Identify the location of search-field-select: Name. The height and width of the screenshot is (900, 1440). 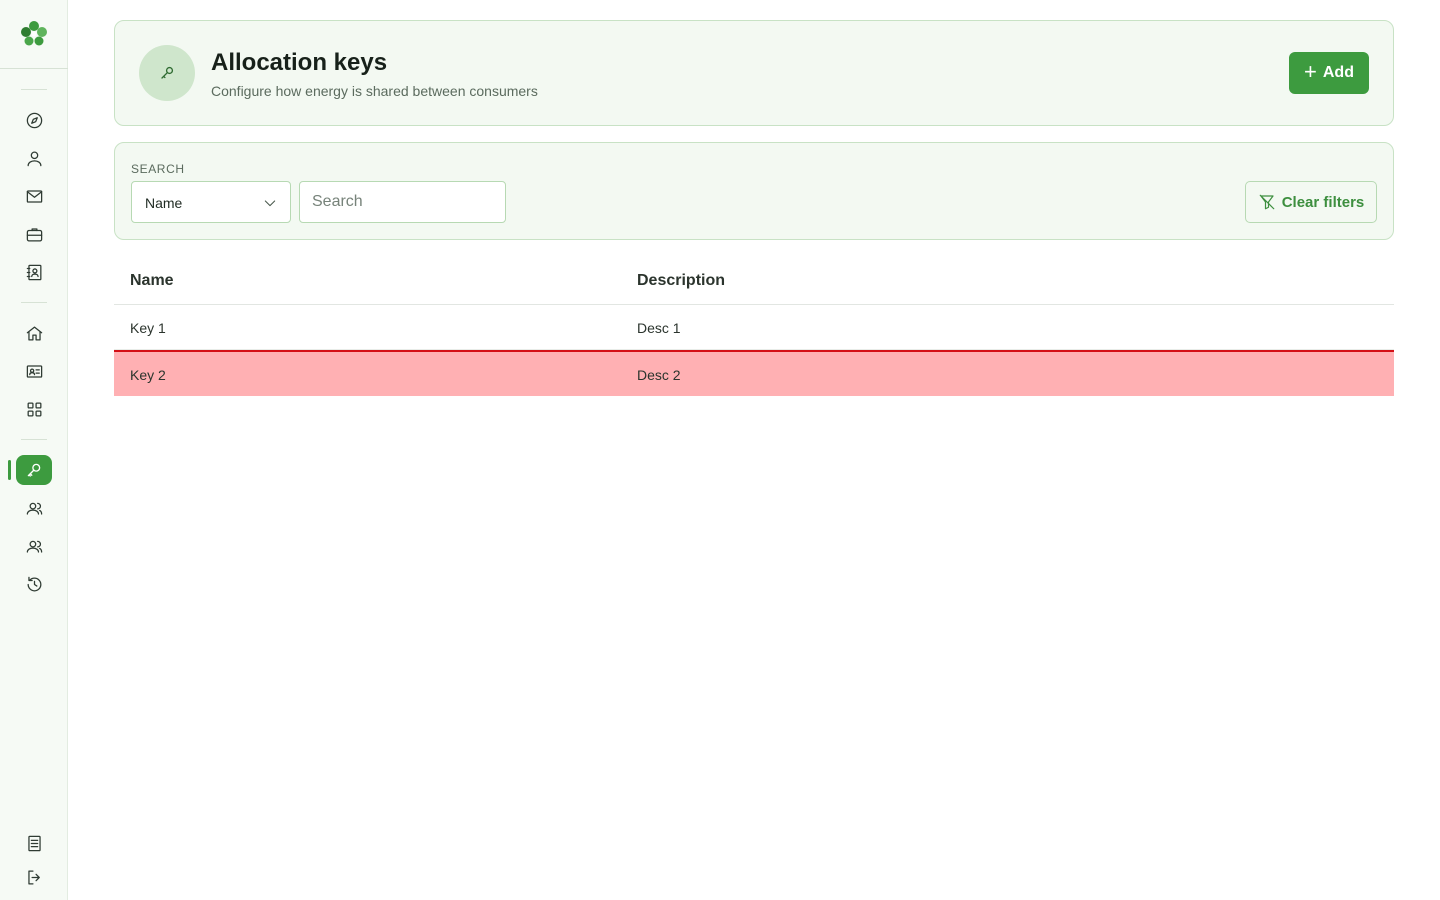
(211, 202).